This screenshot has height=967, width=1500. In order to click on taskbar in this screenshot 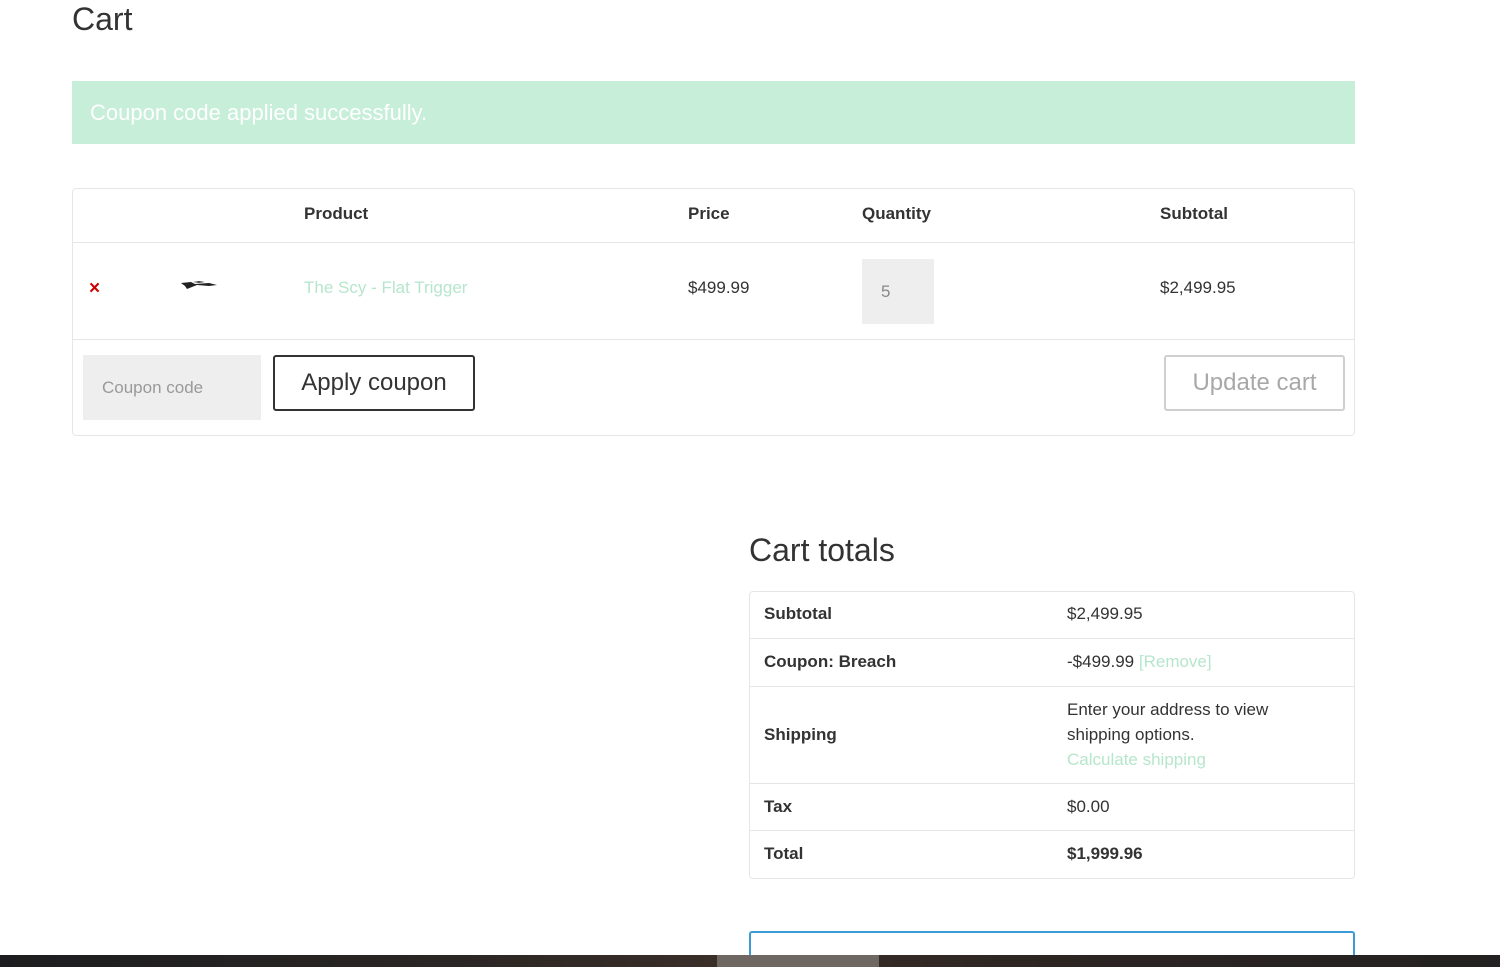, I will do `click(750, 961)`.